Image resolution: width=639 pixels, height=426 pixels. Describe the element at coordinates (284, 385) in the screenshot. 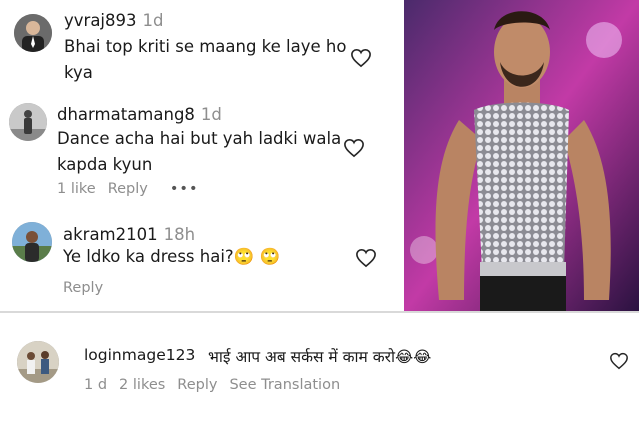

I see `see-translation-link: See Translation` at that location.